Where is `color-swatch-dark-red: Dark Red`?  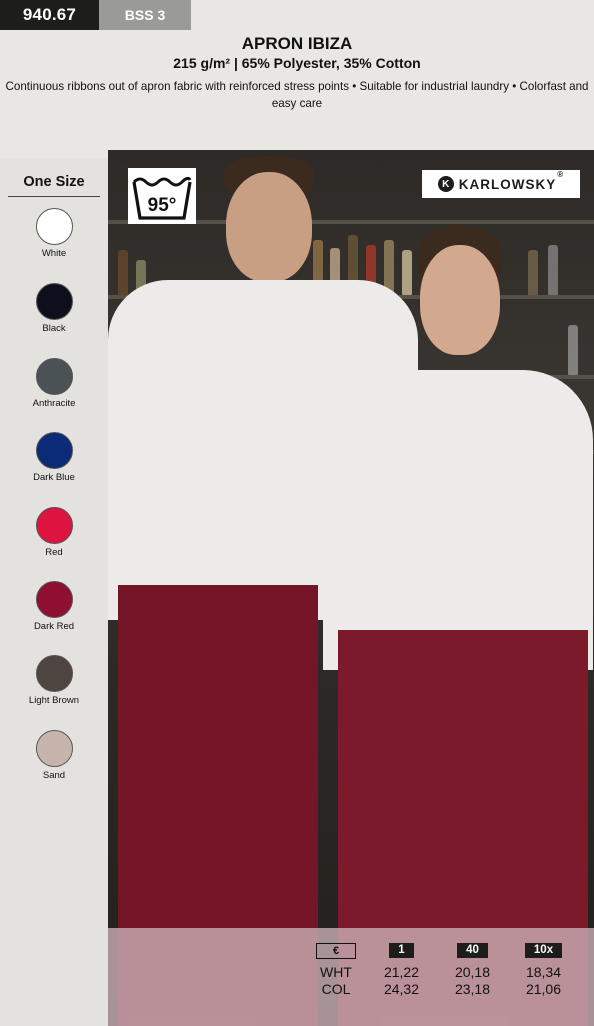 color-swatch-dark-red: Dark Red is located at coordinates (54, 606).